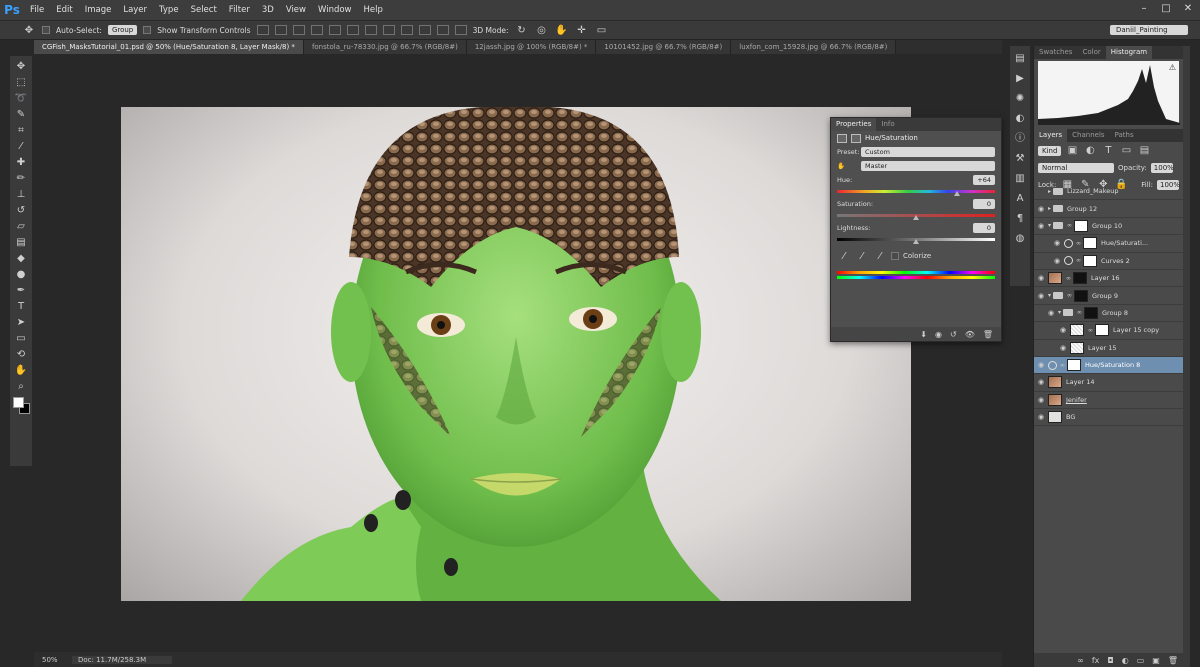  What do you see at coordinates (1080, 660) in the screenshot?
I see `link-layers-icon: ∞` at bounding box center [1080, 660].